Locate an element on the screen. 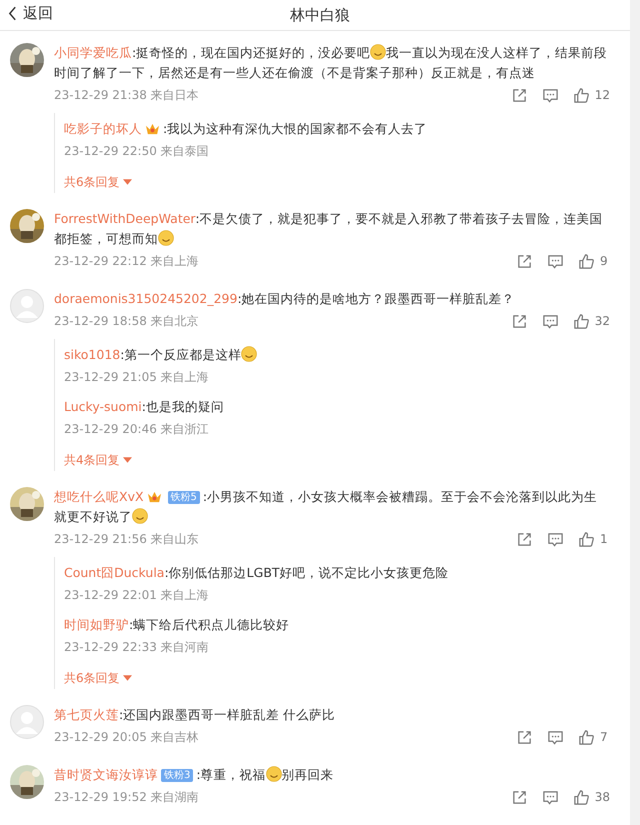 This screenshot has width=640, height=825. scrollbar is located at coordinates (635, 412).